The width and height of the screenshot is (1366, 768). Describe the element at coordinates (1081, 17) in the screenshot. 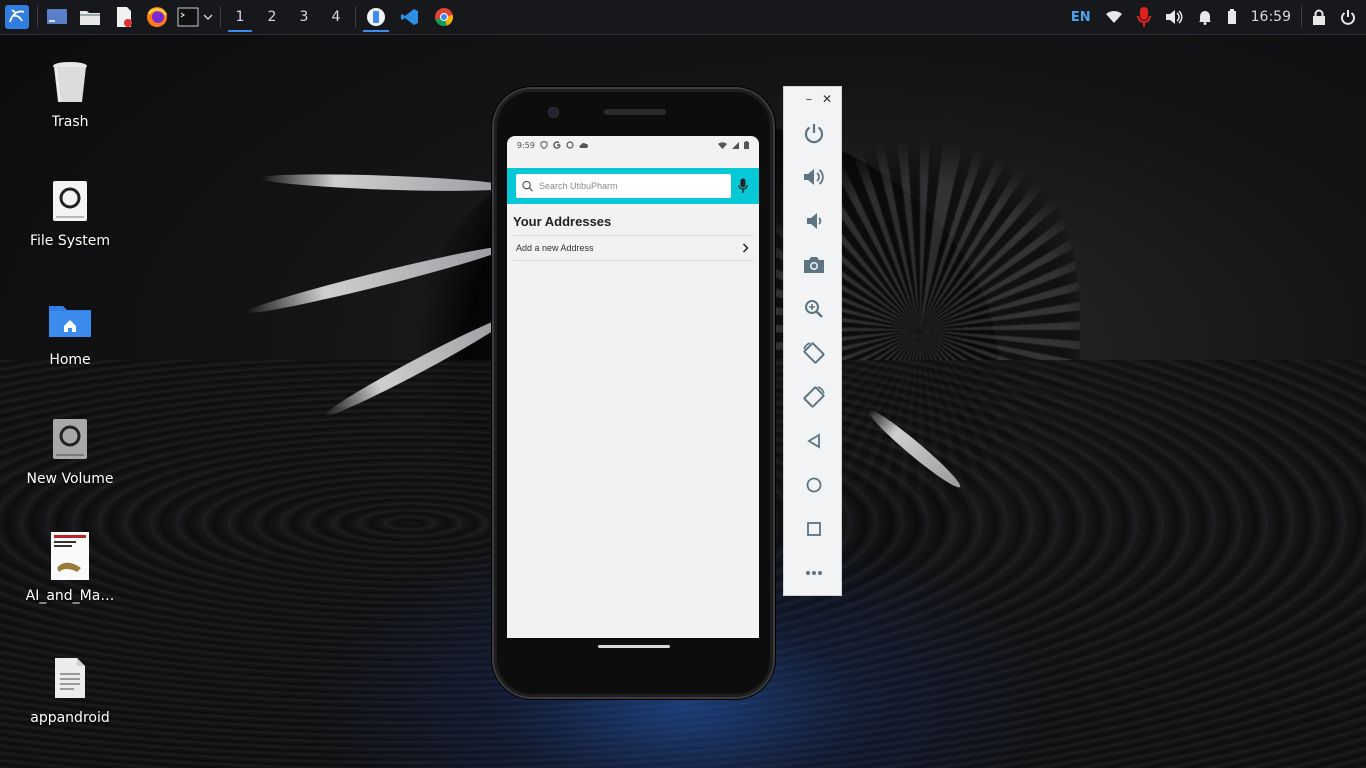

I see `keyboard-layout-indicator: EN` at that location.